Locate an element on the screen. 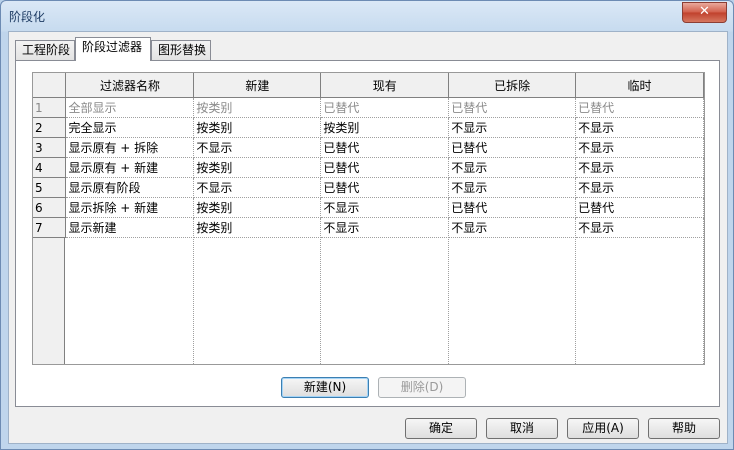 This screenshot has height=450, width=734. filter-name-cell: 显示新建 is located at coordinates (130, 227).